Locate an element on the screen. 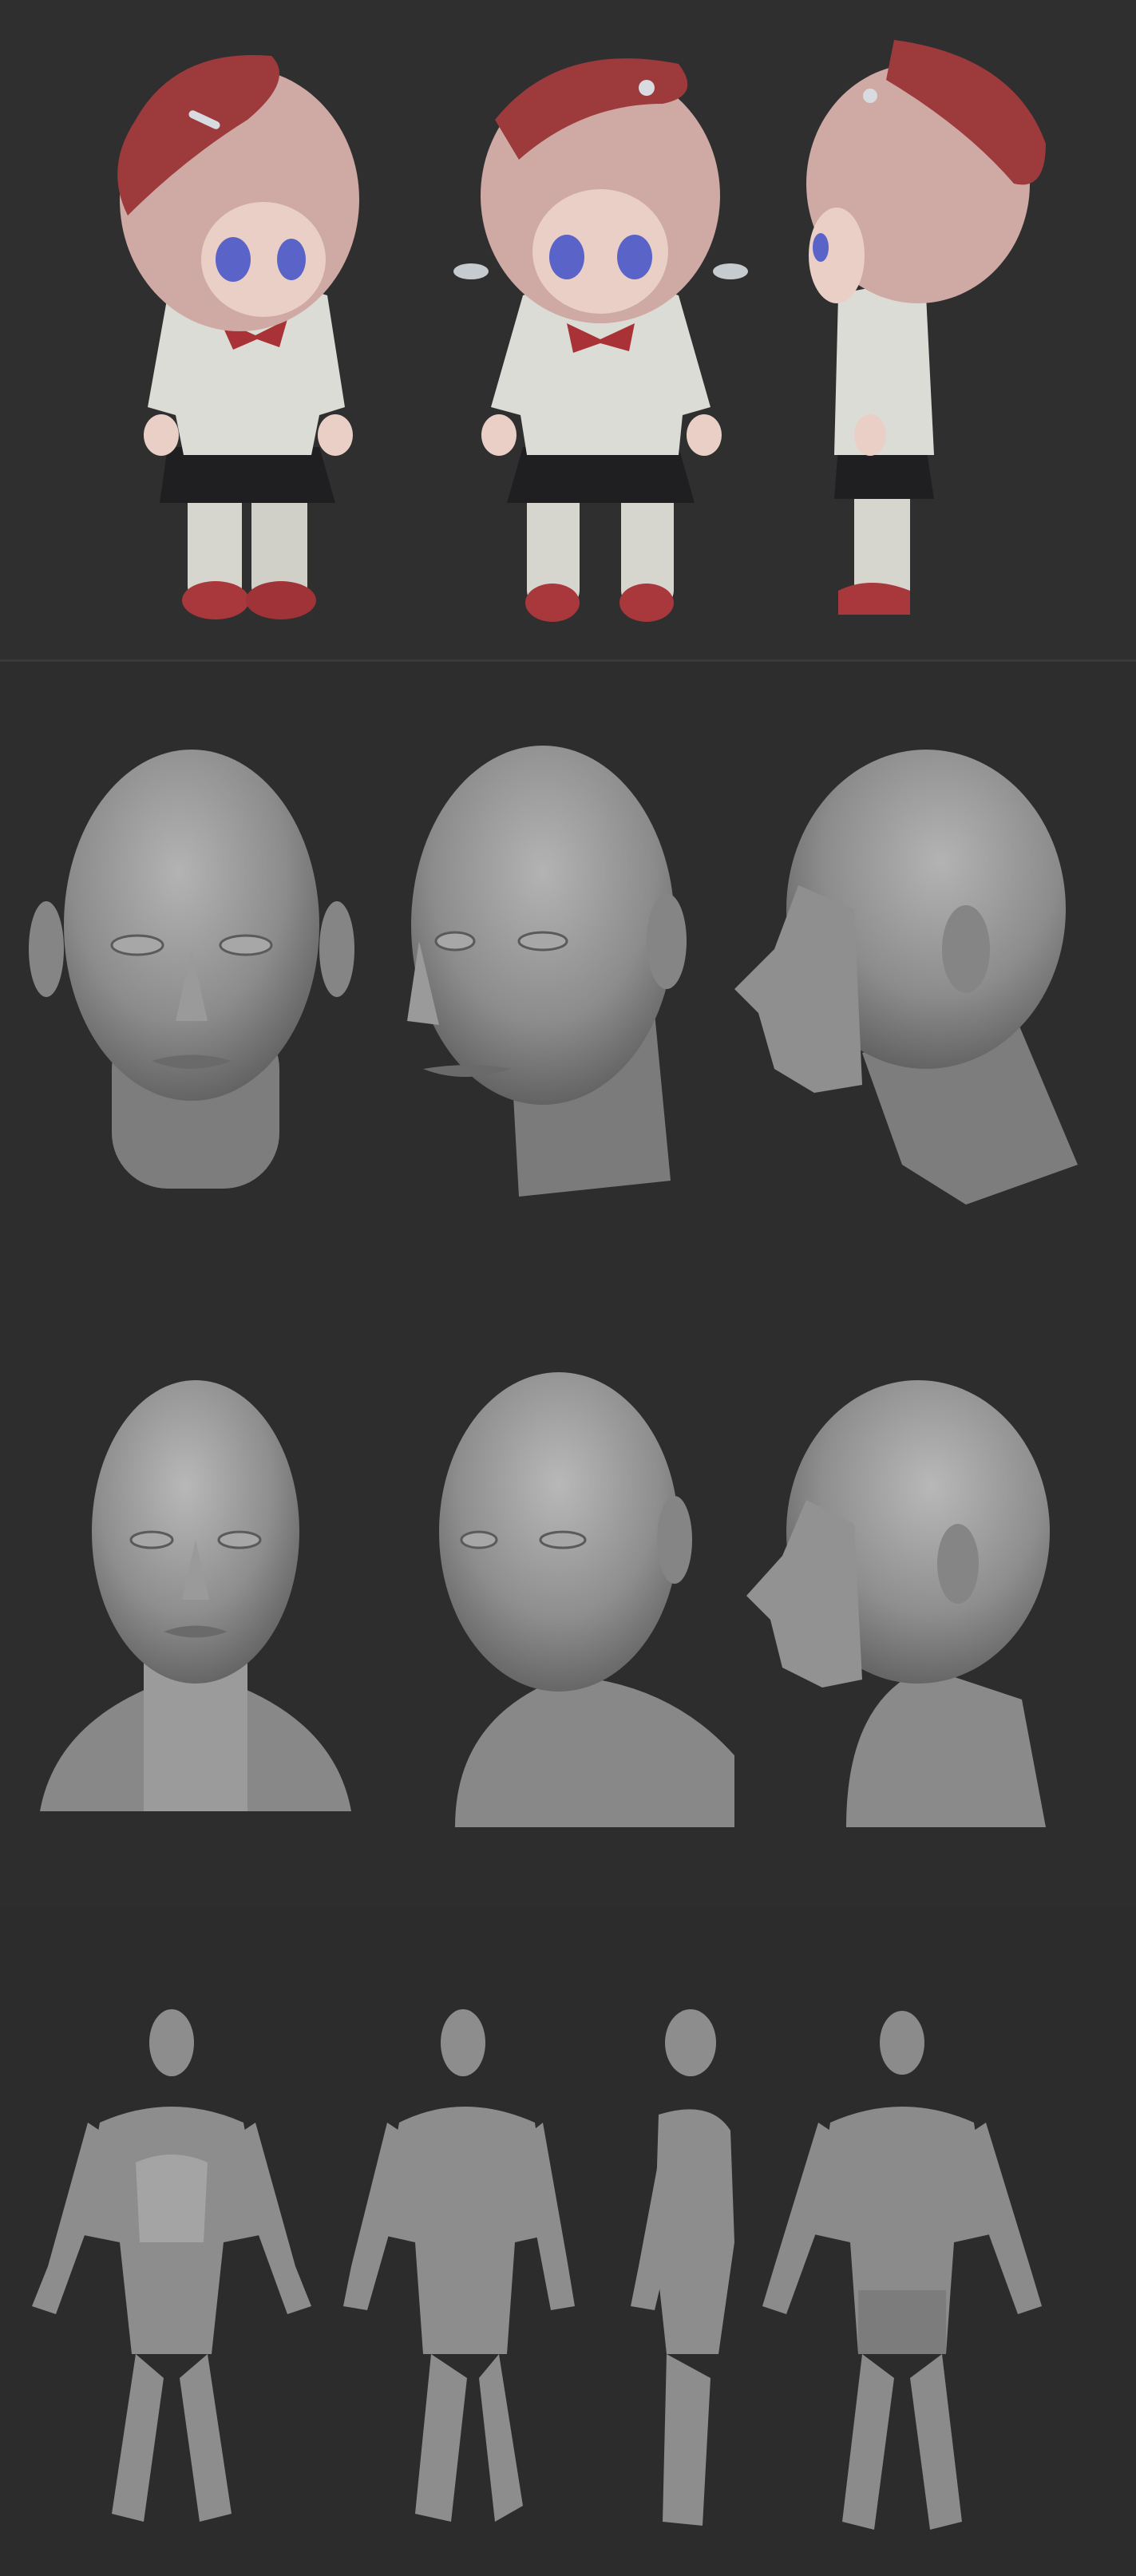  chibi-view-threequarter is located at coordinates (238, 337).